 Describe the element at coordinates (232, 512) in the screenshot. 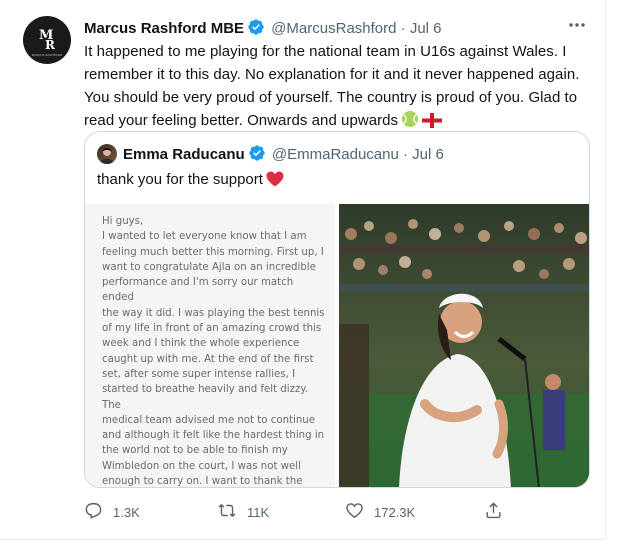

I see `retweet-icon` at that location.